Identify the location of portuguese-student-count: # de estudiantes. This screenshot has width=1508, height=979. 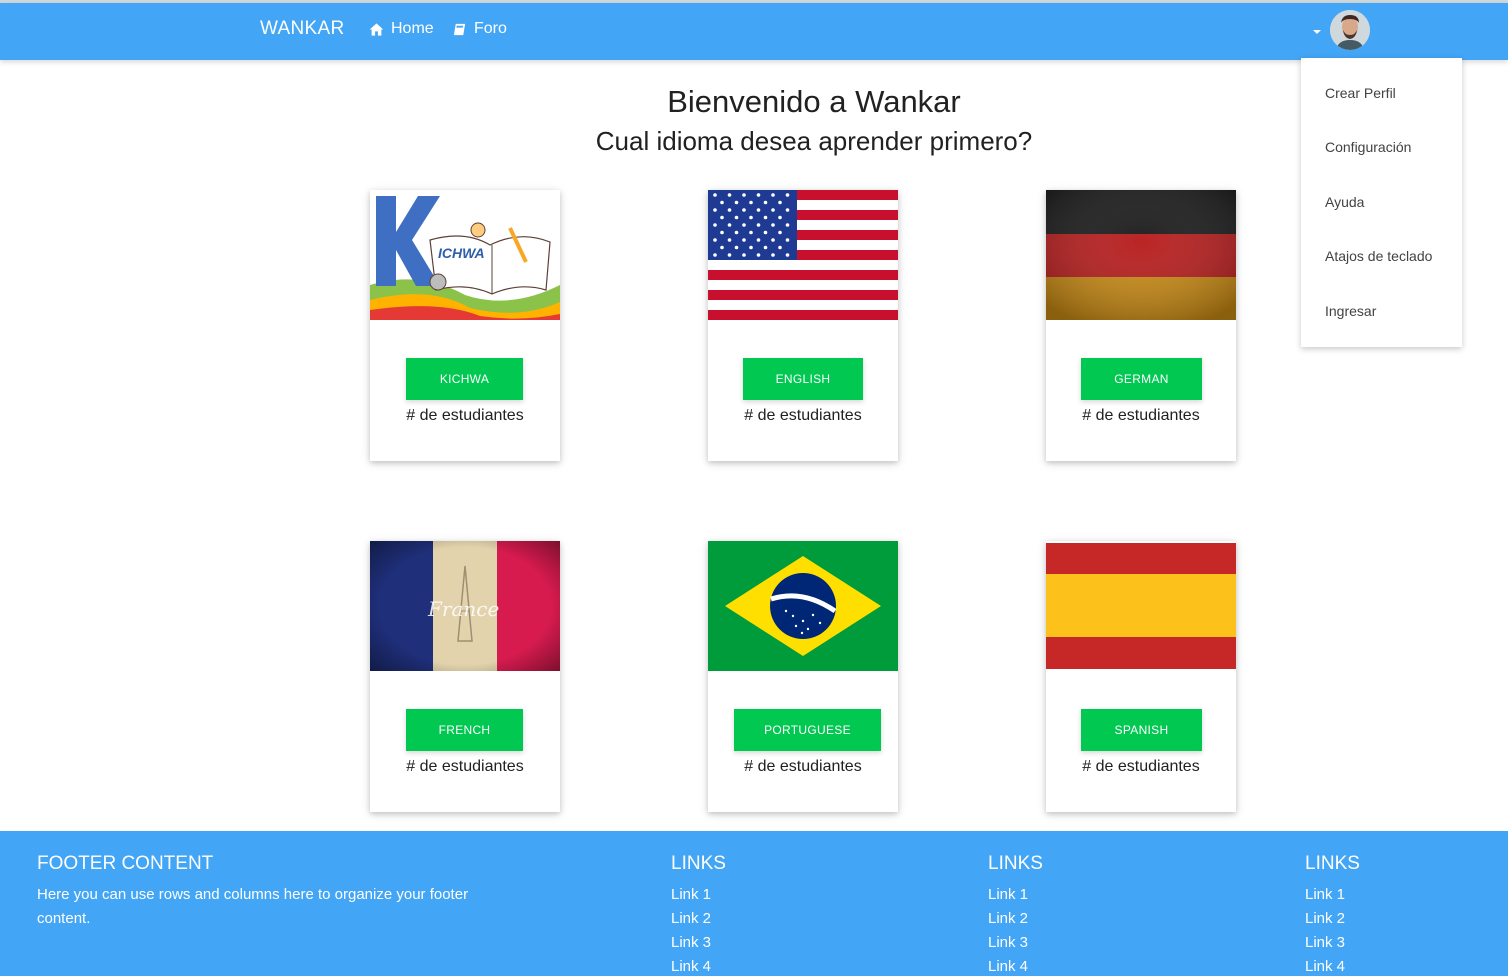
(803, 766).